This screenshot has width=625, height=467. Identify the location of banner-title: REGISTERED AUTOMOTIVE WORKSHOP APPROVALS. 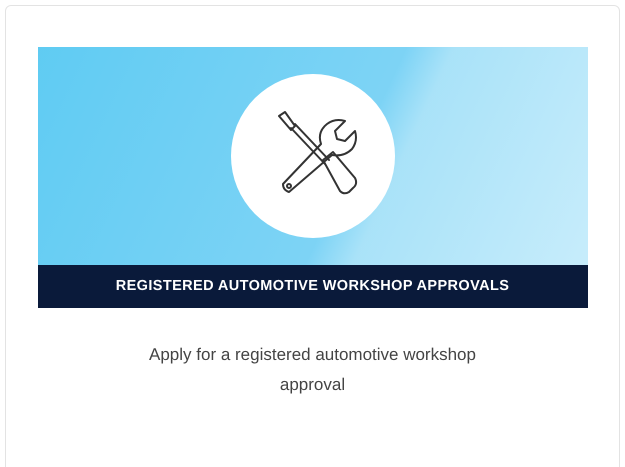
(313, 286).